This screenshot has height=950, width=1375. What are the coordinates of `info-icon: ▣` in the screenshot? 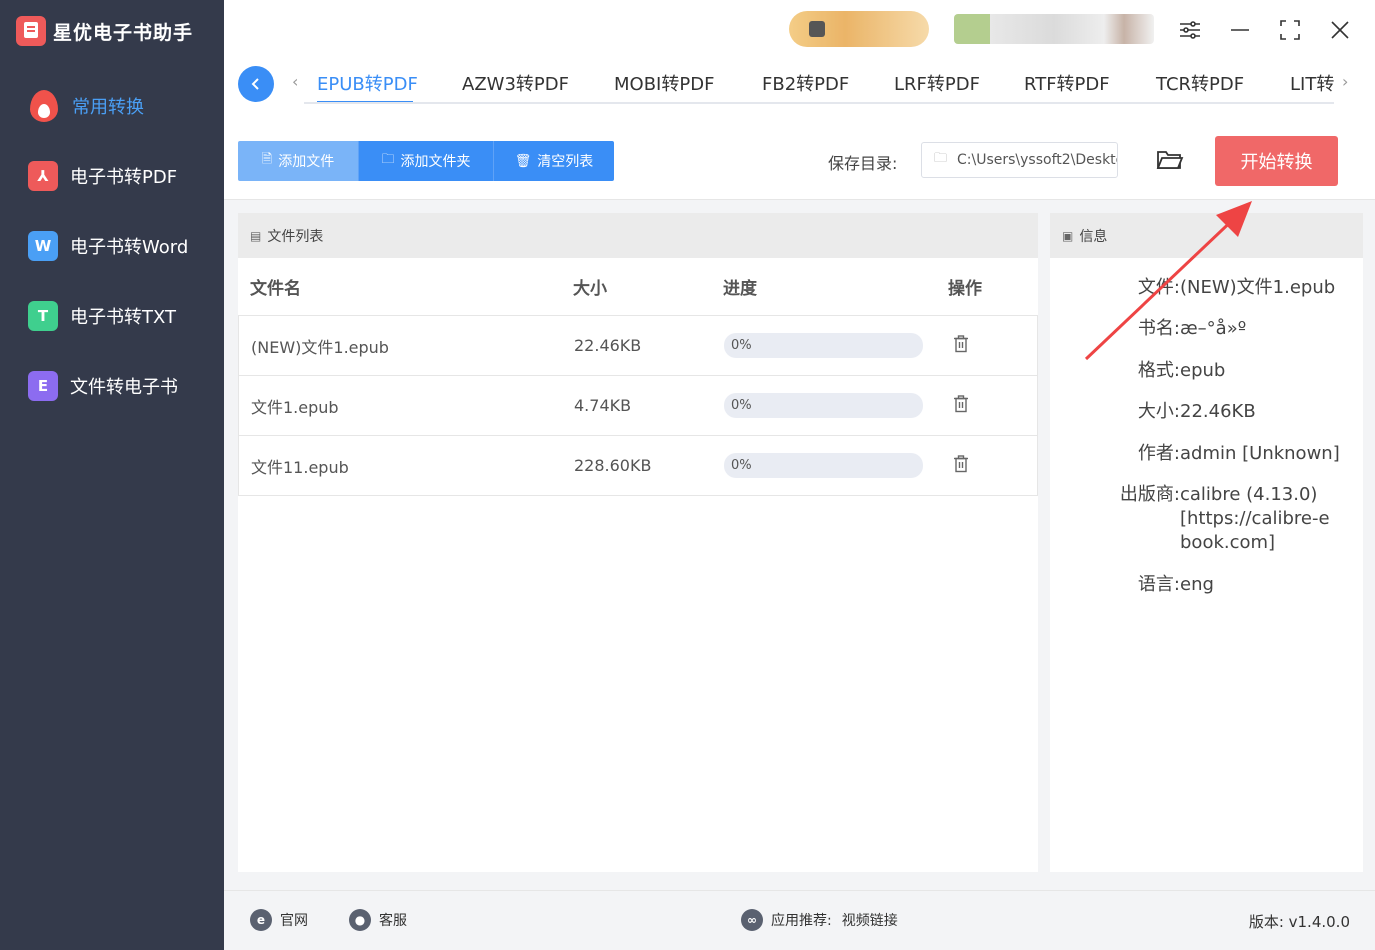 It's located at (1068, 235).